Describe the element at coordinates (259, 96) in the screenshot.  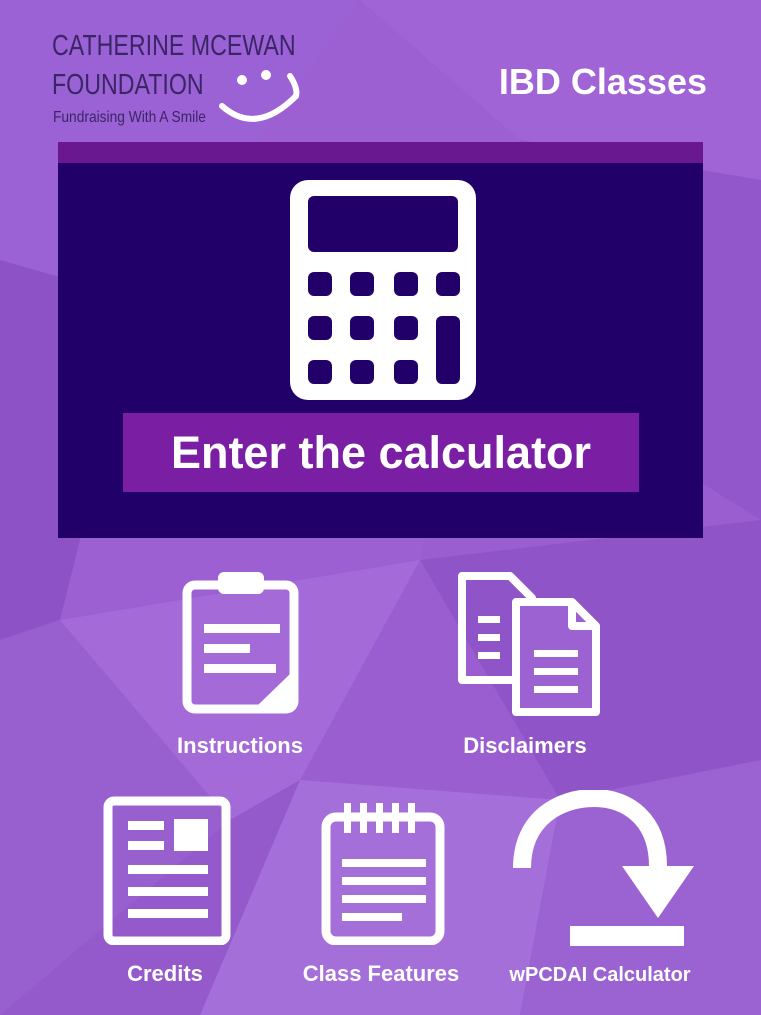
I see `smile-icon` at that location.